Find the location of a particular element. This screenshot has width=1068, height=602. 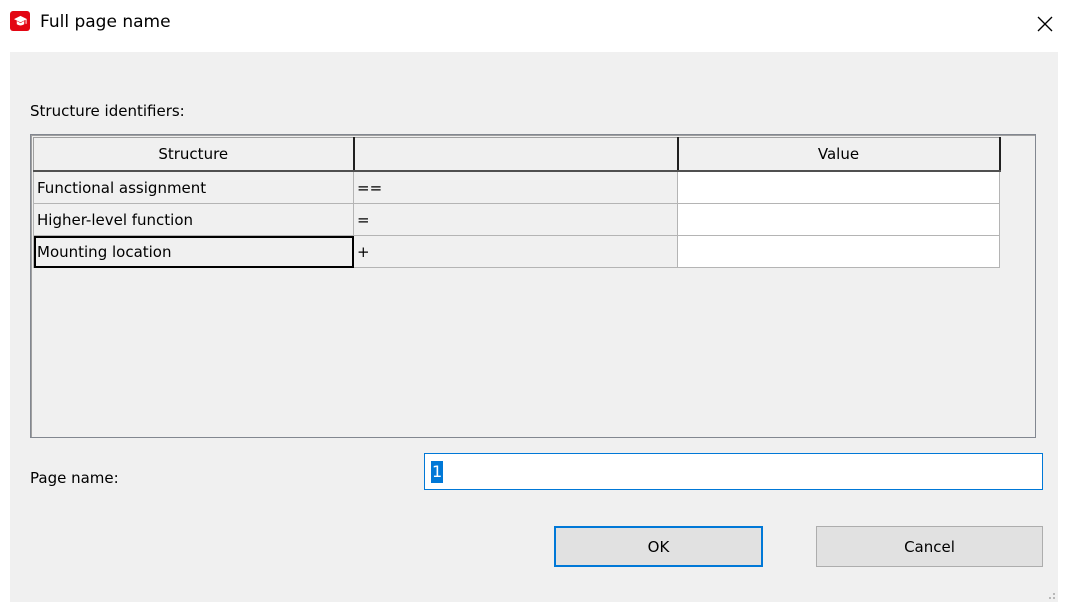

app-icon is located at coordinates (20, 21).